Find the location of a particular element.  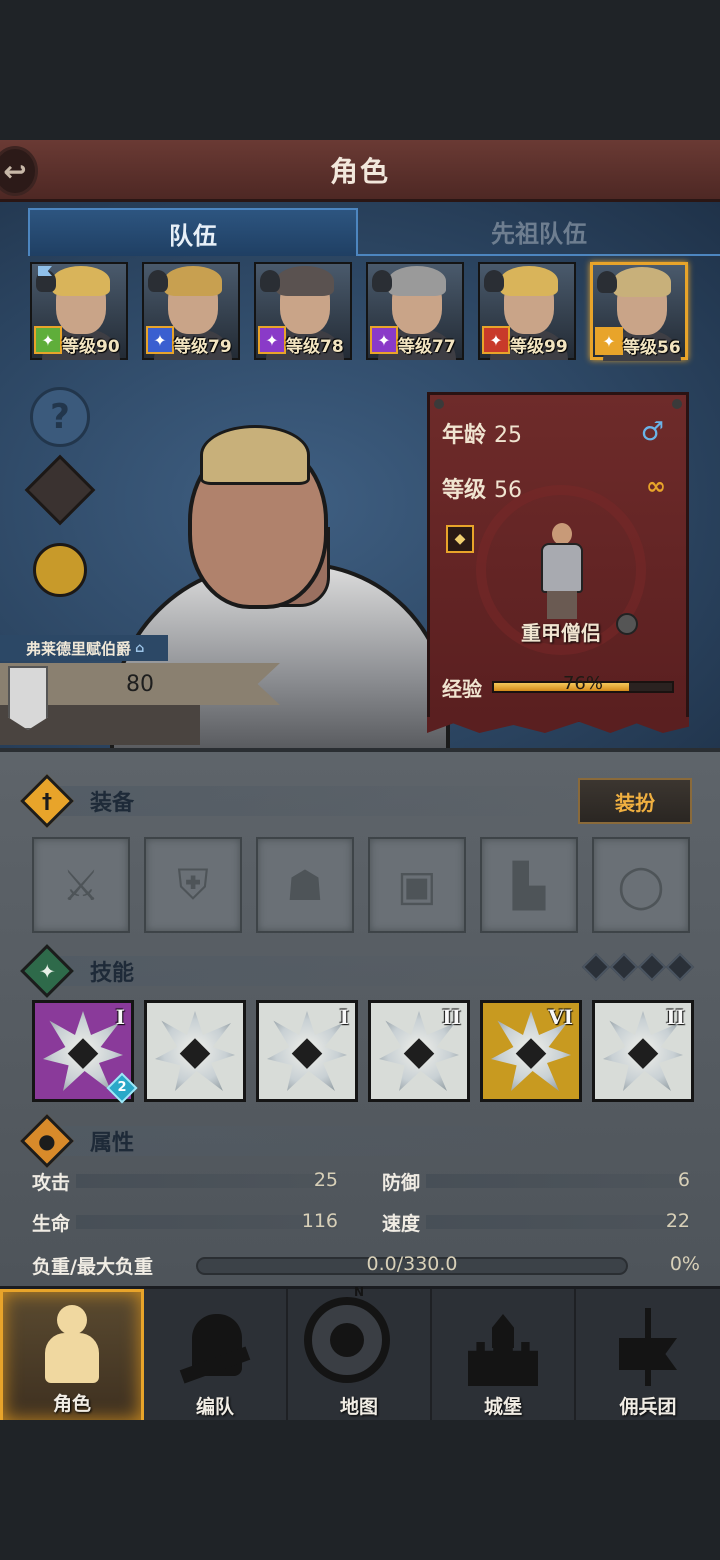

member-level: 等级77 is located at coordinates (427, 347).